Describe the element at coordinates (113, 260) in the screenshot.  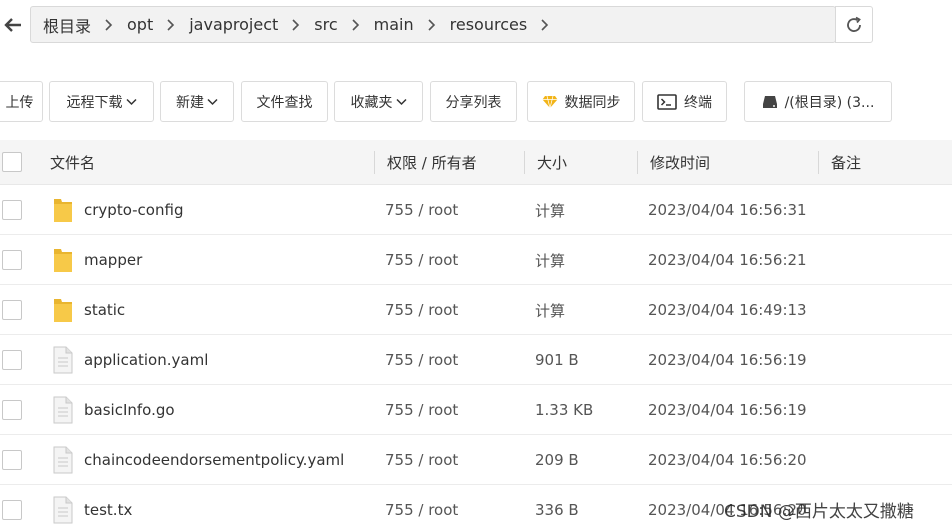
I see `file-name: mapper` at that location.